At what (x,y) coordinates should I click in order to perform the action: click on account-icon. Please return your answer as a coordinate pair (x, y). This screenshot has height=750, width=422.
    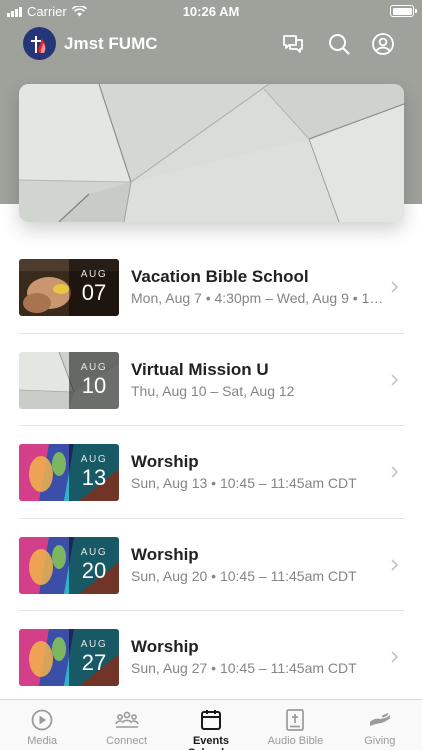
    Looking at the image, I should click on (383, 44).